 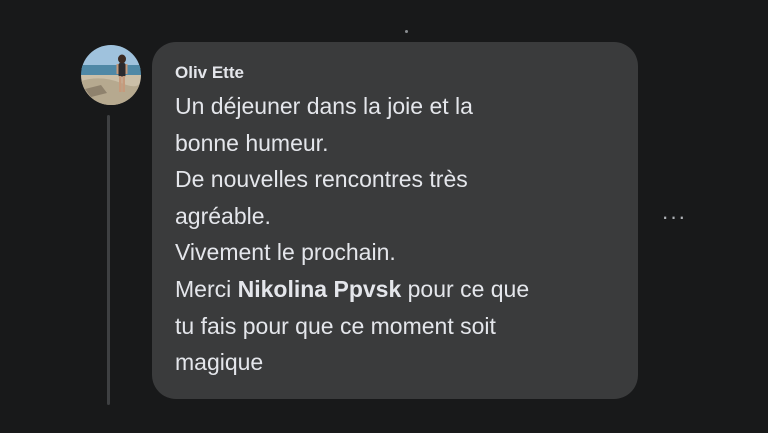 I want to click on more-horizontal-icon: ···, so click(x=674, y=216).